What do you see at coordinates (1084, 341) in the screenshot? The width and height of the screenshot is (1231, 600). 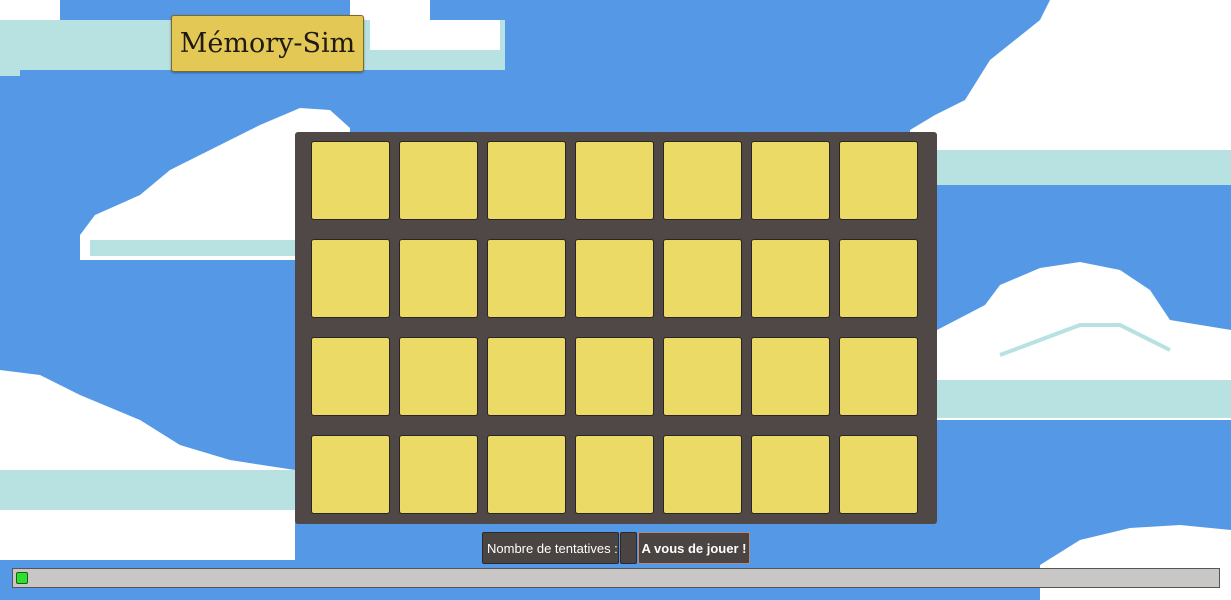 I see `cloud-mid-right` at bounding box center [1084, 341].